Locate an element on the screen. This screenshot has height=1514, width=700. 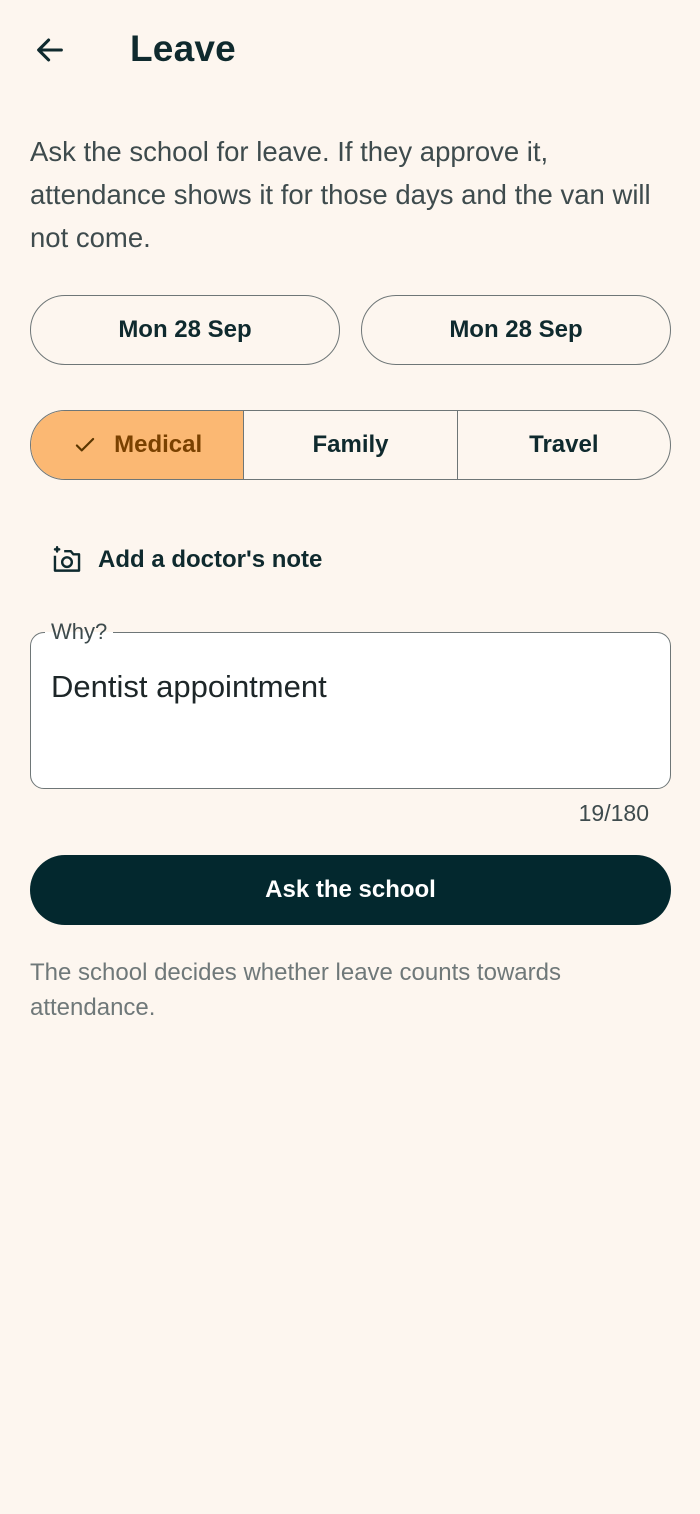
check-icon is located at coordinates (85, 445).